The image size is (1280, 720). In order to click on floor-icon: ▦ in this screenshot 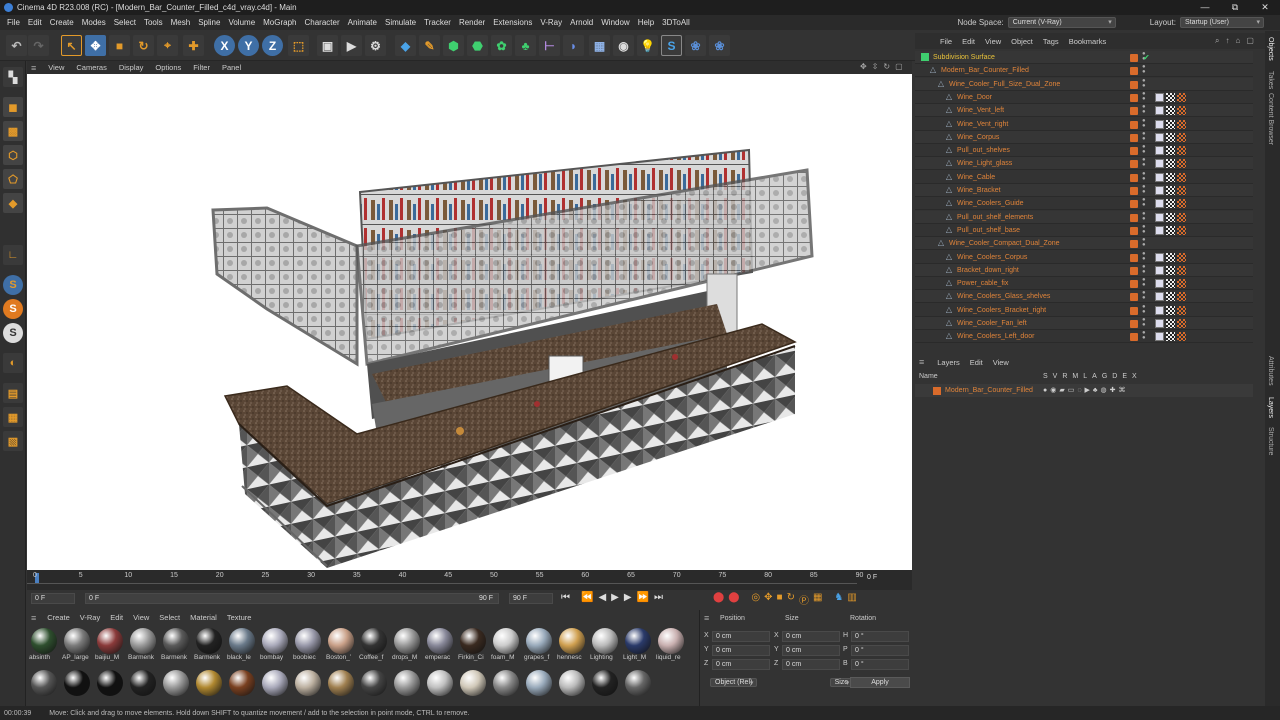, I will do `click(599, 45)`.